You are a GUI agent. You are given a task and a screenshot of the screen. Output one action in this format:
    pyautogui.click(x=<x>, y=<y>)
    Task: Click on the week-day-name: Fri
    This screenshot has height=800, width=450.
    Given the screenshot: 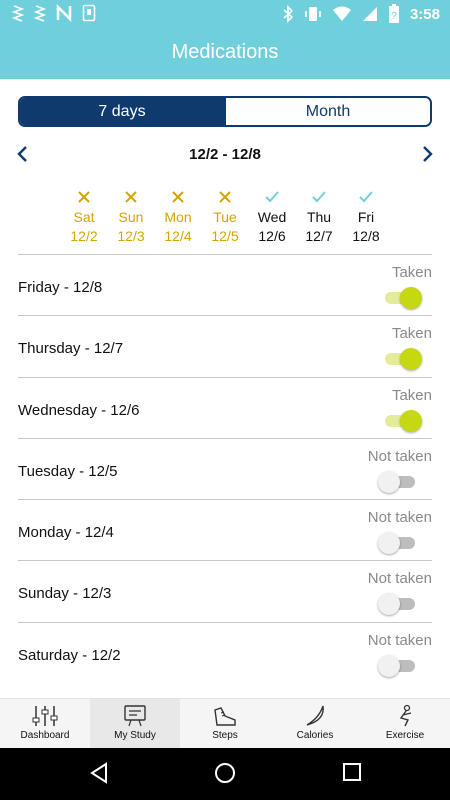 What is the action you would take?
    pyautogui.click(x=366, y=217)
    